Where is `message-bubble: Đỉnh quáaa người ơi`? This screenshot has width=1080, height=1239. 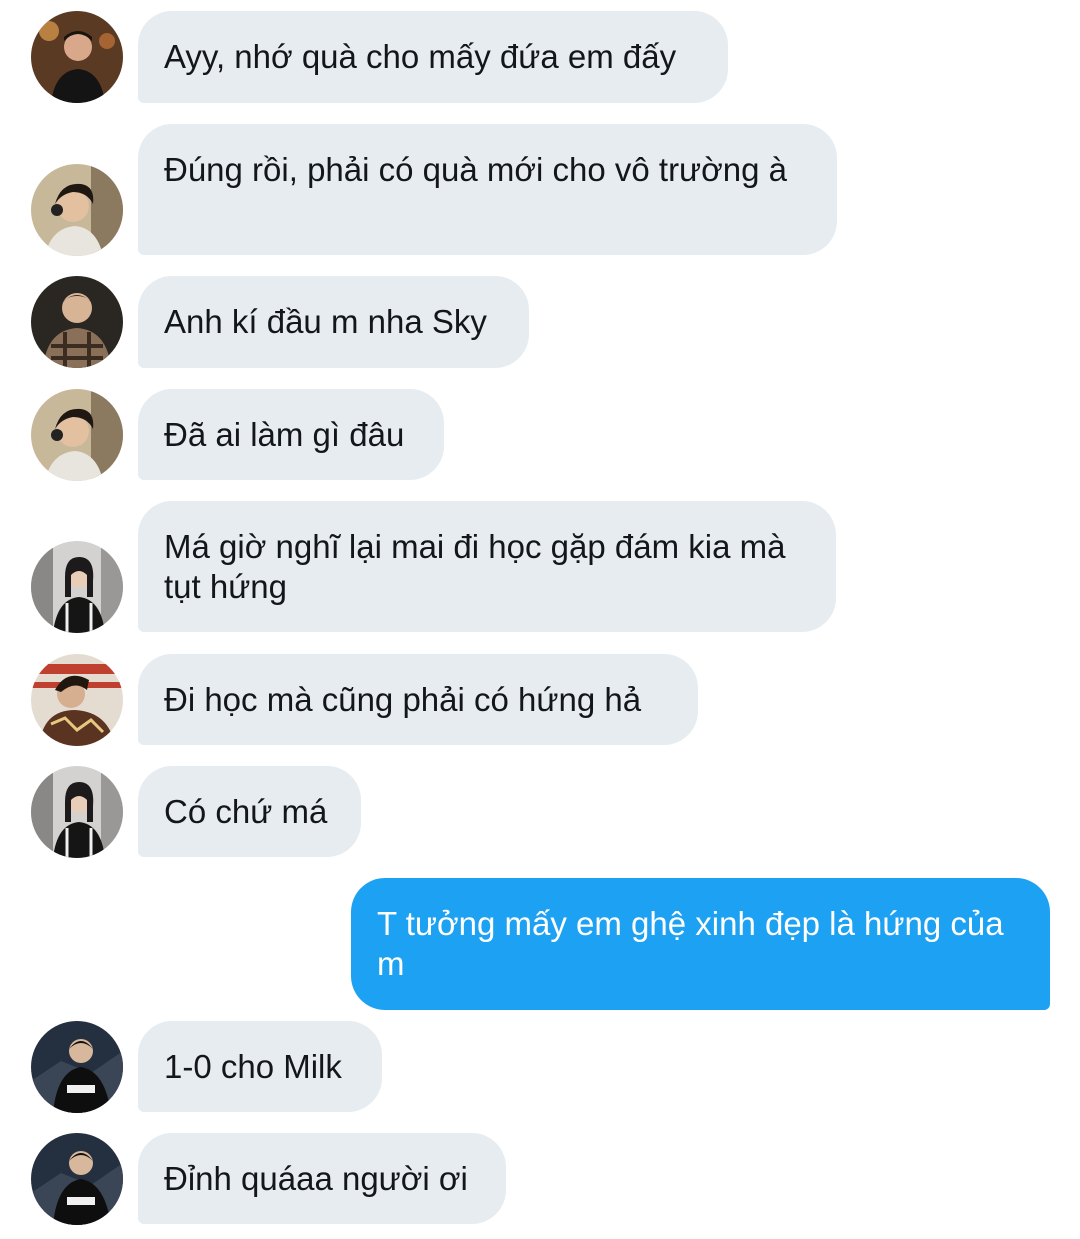
message-bubble: Đỉnh quáaa người ơi is located at coordinates (322, 1178).